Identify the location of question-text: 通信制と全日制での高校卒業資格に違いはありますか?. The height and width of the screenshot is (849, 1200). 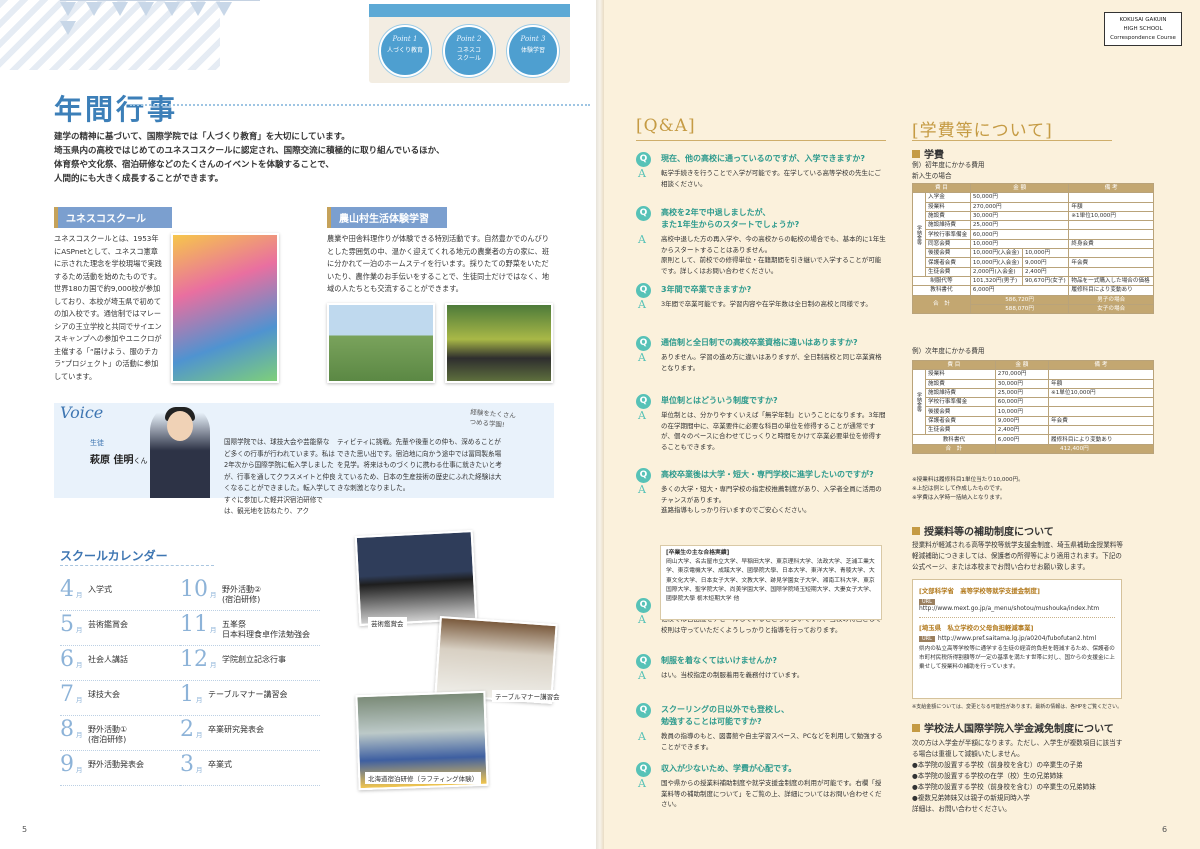
(759, 342).